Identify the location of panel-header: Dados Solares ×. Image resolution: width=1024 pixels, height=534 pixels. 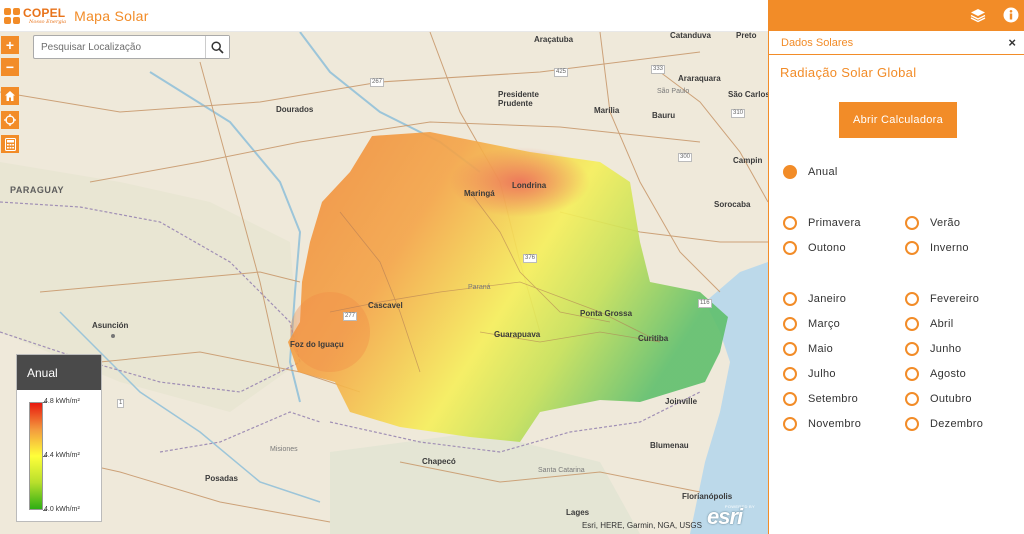
(896, 43).